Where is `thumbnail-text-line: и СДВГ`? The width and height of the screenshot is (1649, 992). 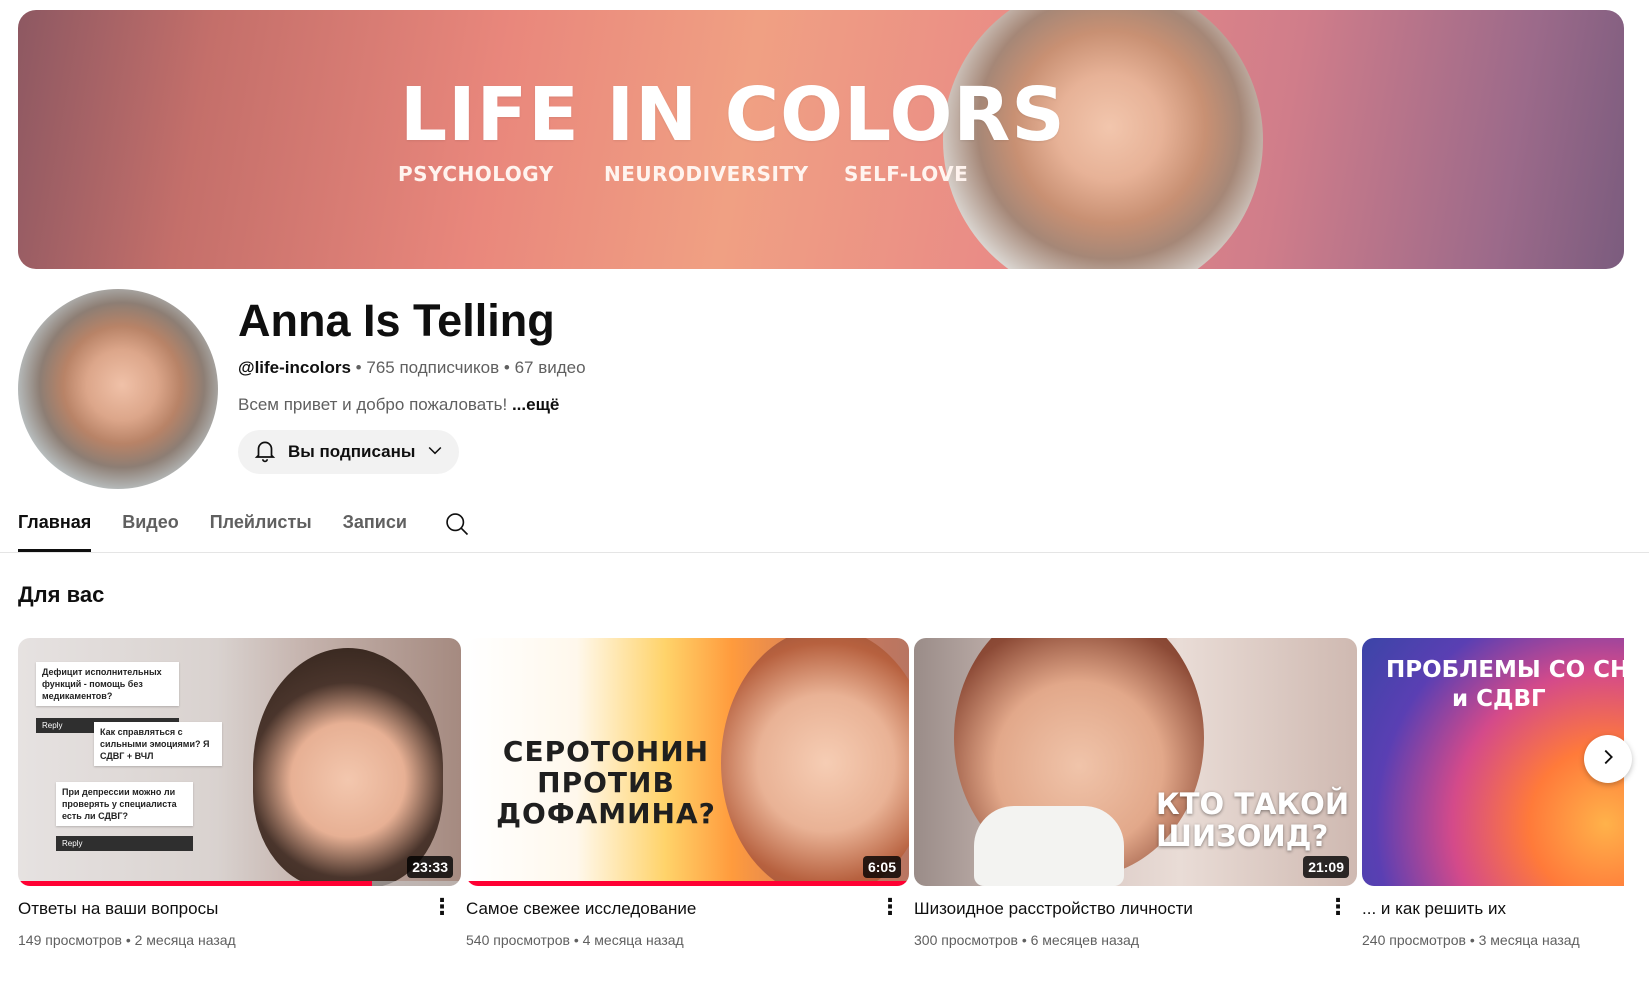 thumbnail-text-line: и СДВГ is located at coordinates (1499, 699).